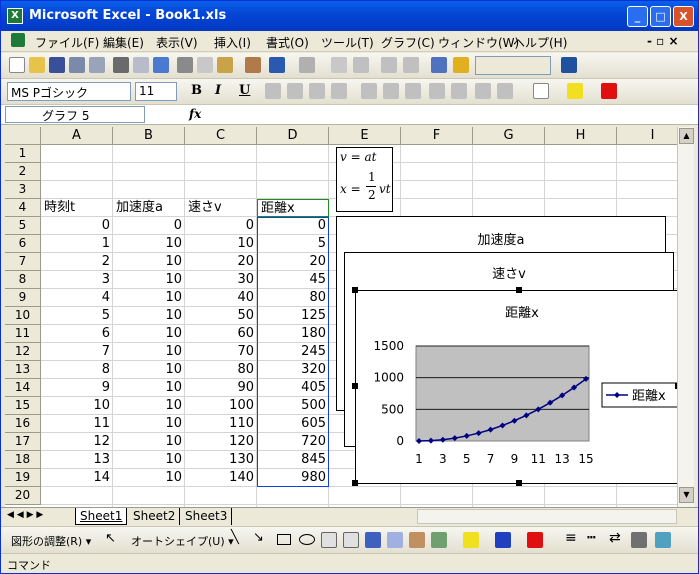 This screenshot has width=699, height=574. What do you see at coordinates (461, 65) in the screenshot?
I see `drawing-icon` at bounding box center [461, 65].